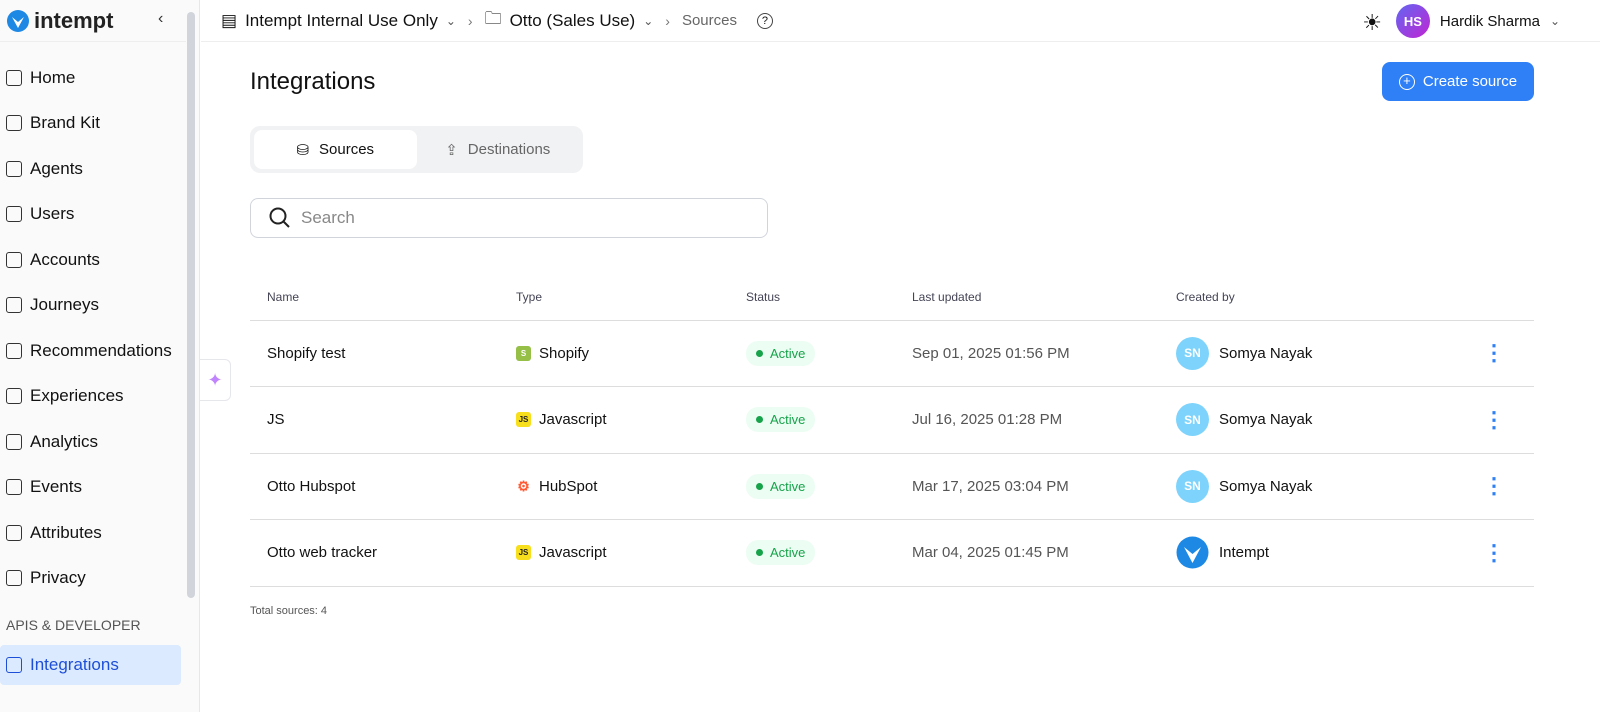 The height and width of the screenshot is (712, 1600). I want to click on breadcrumb-current: Sources, so click(709, 20).